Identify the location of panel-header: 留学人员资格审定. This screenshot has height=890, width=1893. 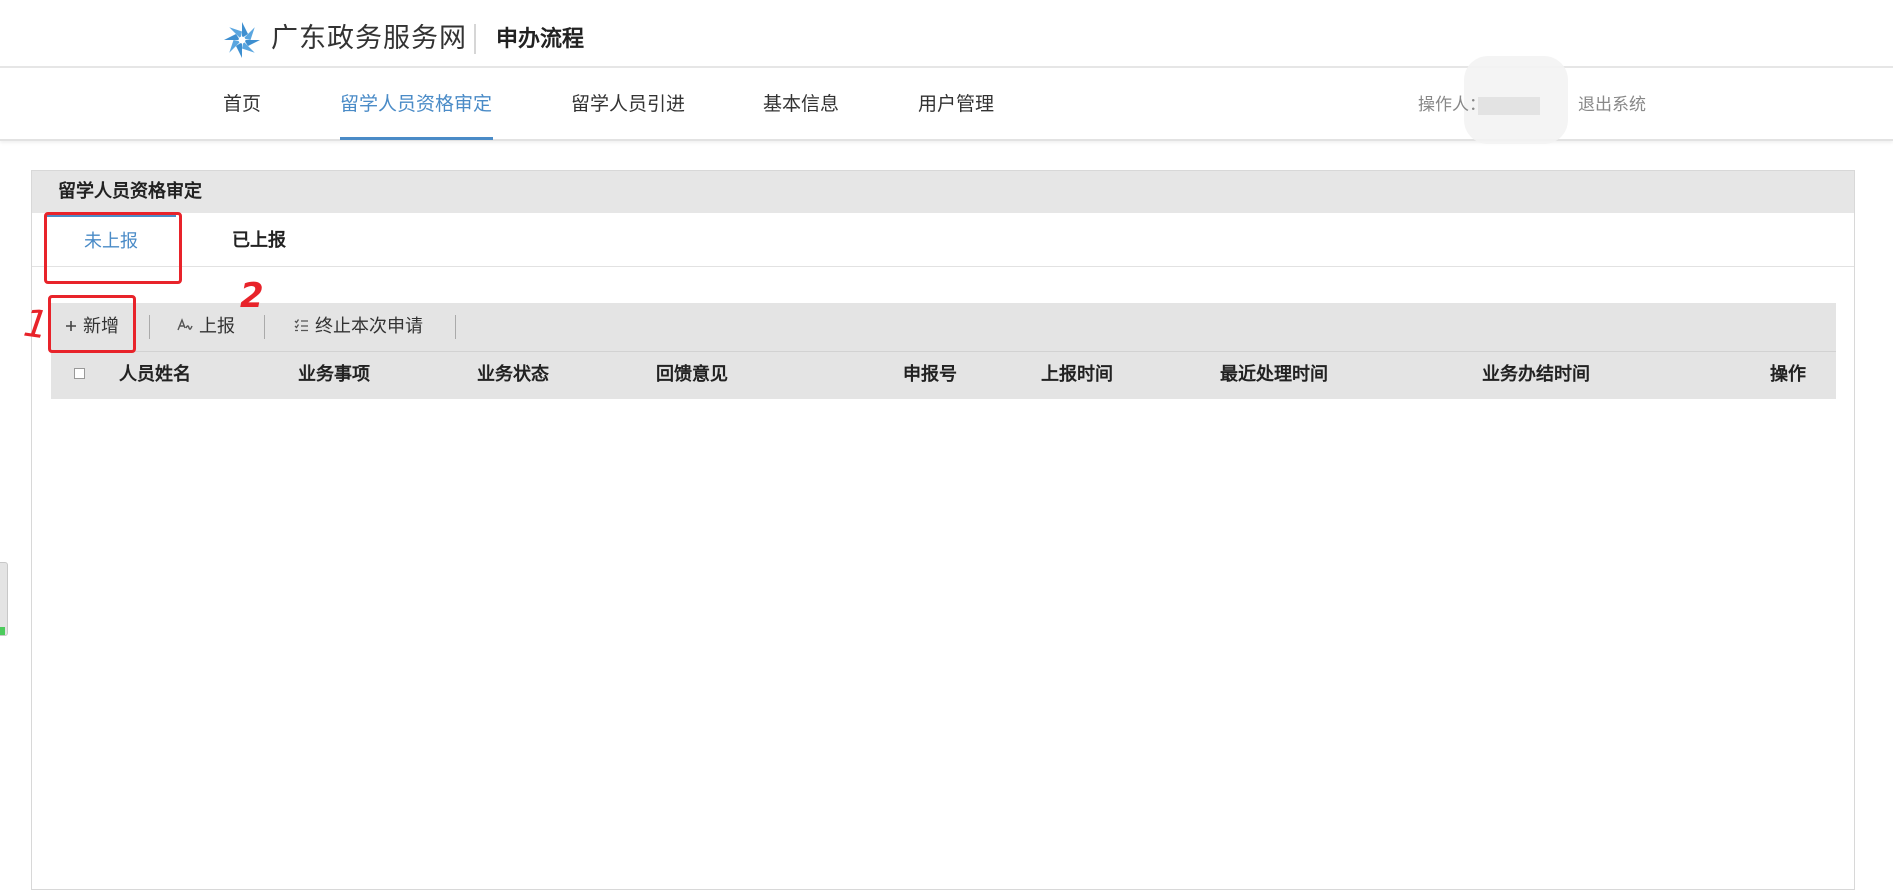
(943, 192).